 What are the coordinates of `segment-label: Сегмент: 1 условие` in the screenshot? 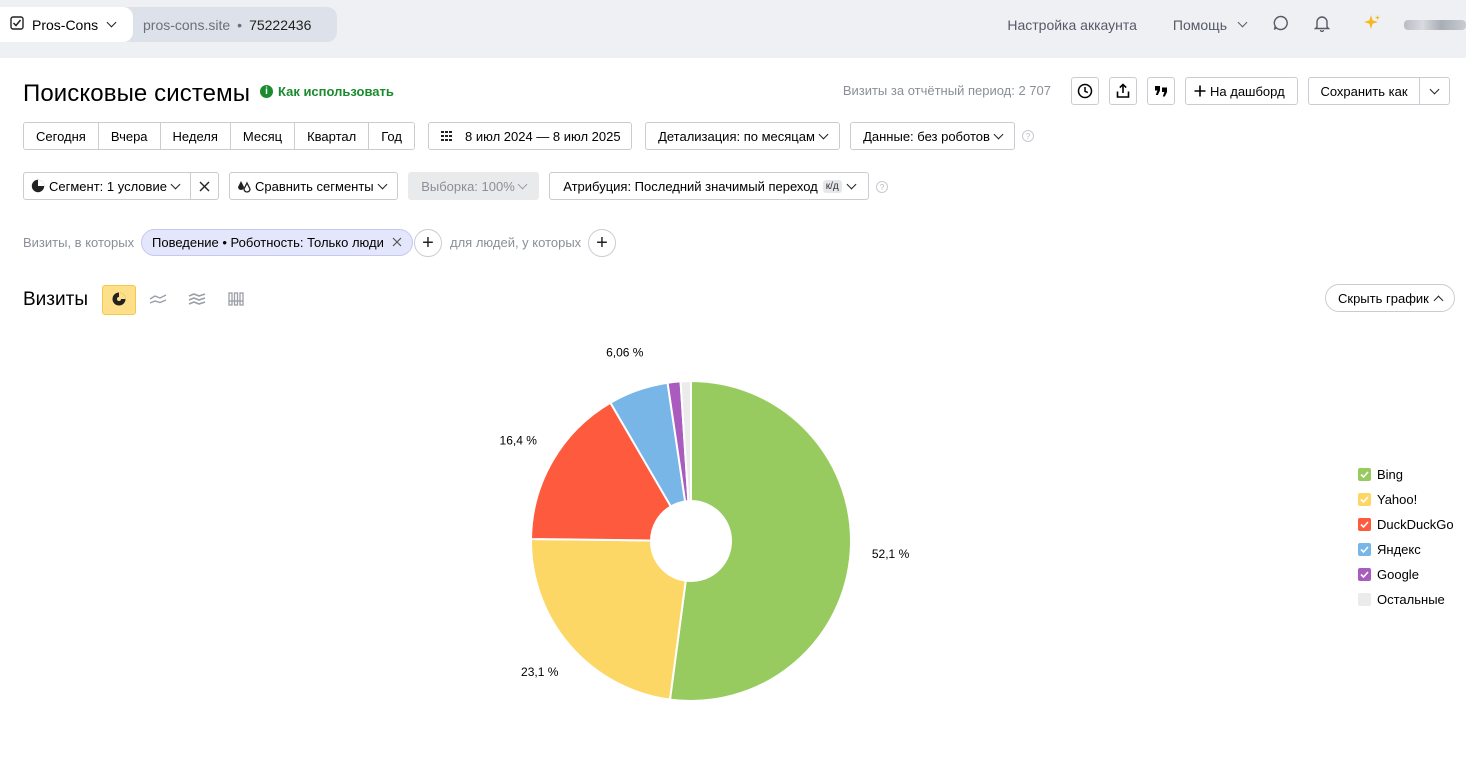 It's located at (108, 186).